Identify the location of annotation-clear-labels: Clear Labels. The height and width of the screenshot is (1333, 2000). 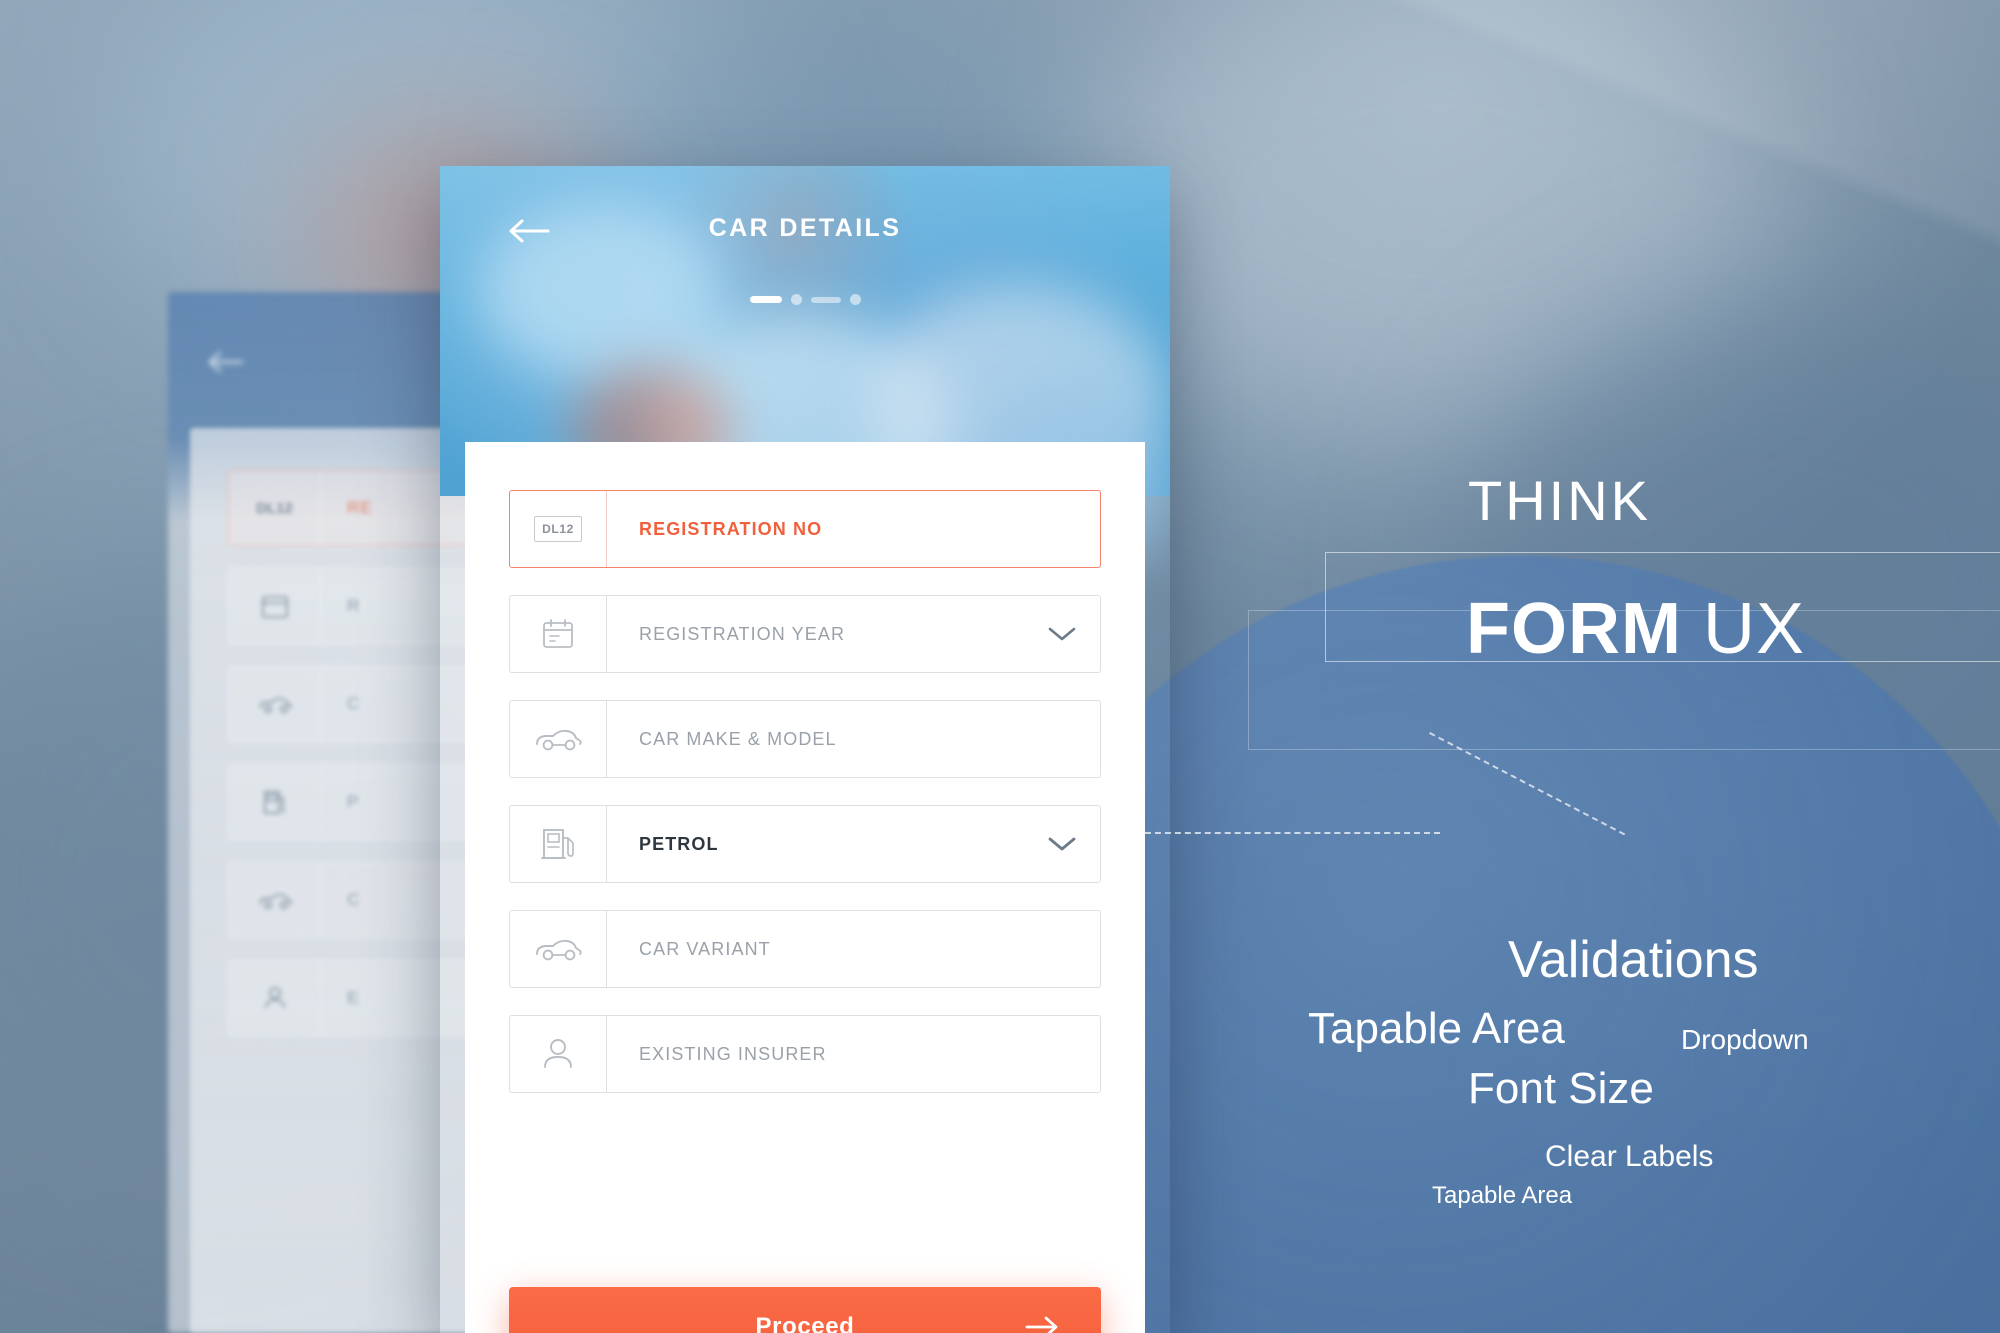
(1629, 1156).